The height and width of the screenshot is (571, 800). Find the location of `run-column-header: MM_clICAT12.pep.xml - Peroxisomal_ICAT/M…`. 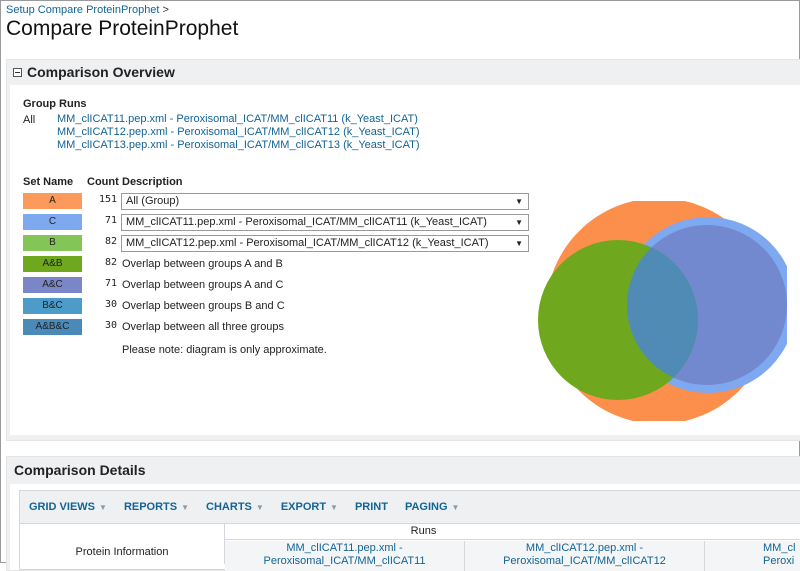

run-column-header: MM_clICAT12.pep.xml - Peroxisomal_ICAT/M… is located at coordinates (585, 556).